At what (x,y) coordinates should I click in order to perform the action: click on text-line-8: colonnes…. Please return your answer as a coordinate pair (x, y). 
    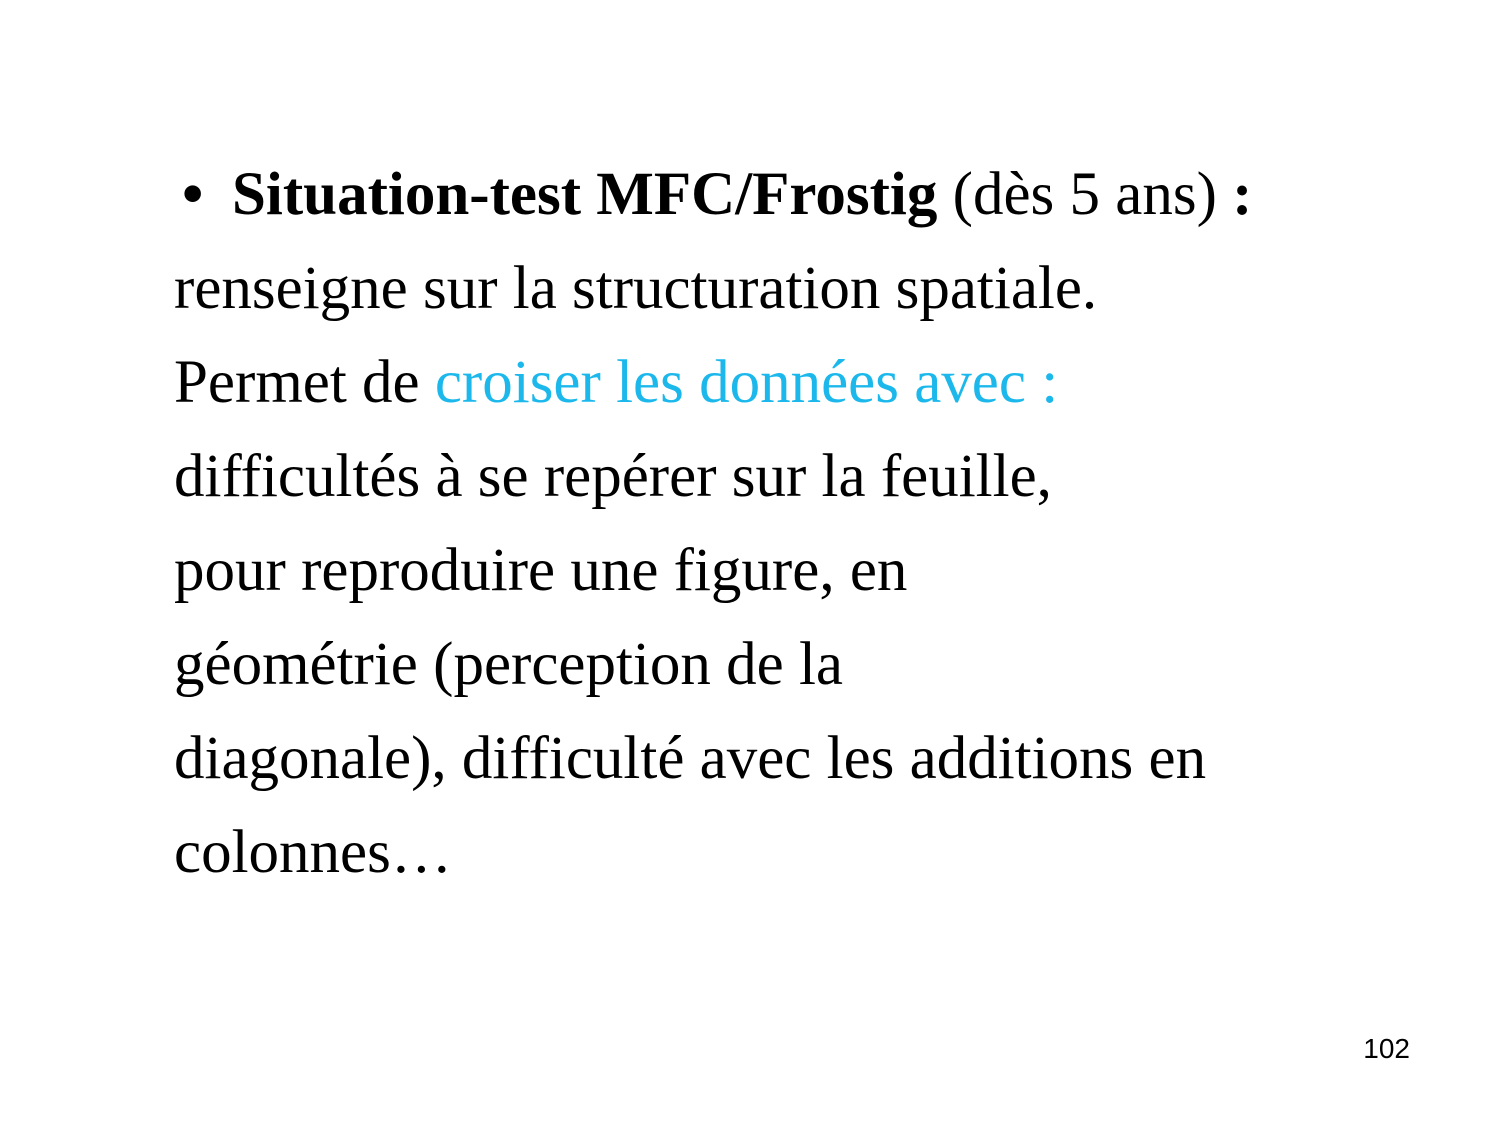
    Looking at the image, I should click on (313, 852).